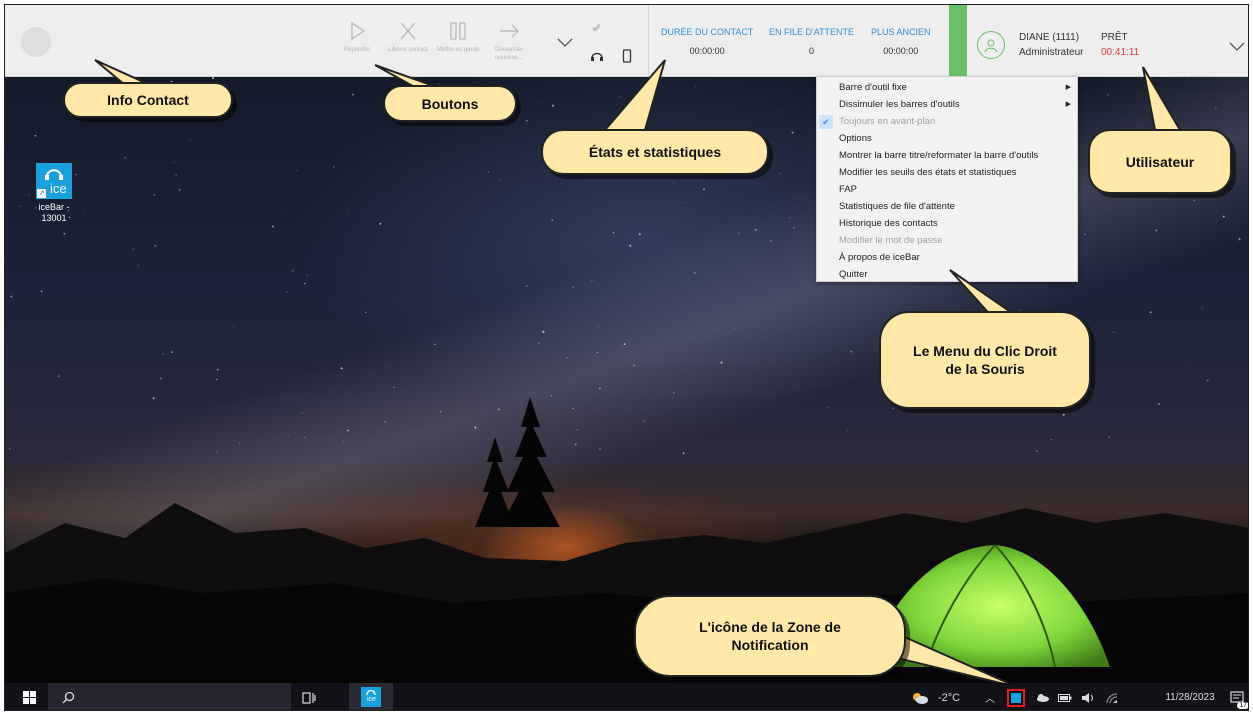  Describe the element at coordinates (1065, 696) in the screenshot. I see `battery-icon` at that location.